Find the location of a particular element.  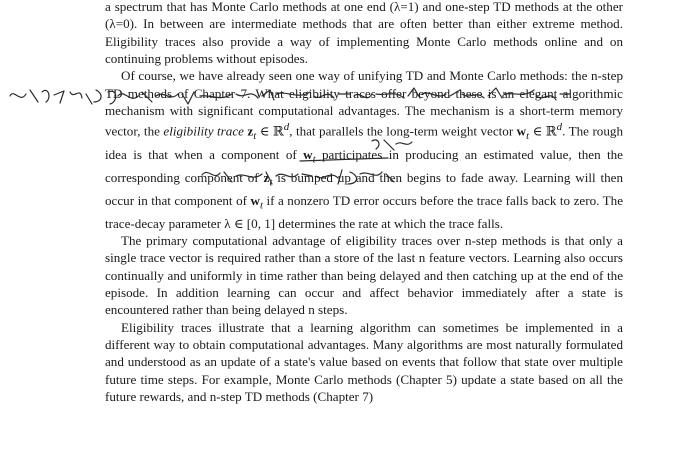

w-symbol-2: w is located at coordinates (308, 154).